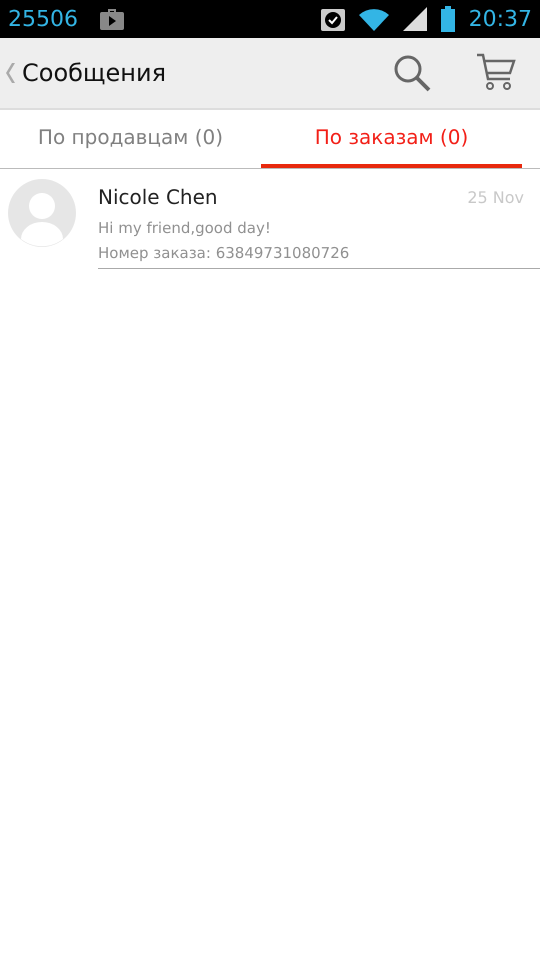  I want to click on tab: По заказам (0), so click(391, 139).